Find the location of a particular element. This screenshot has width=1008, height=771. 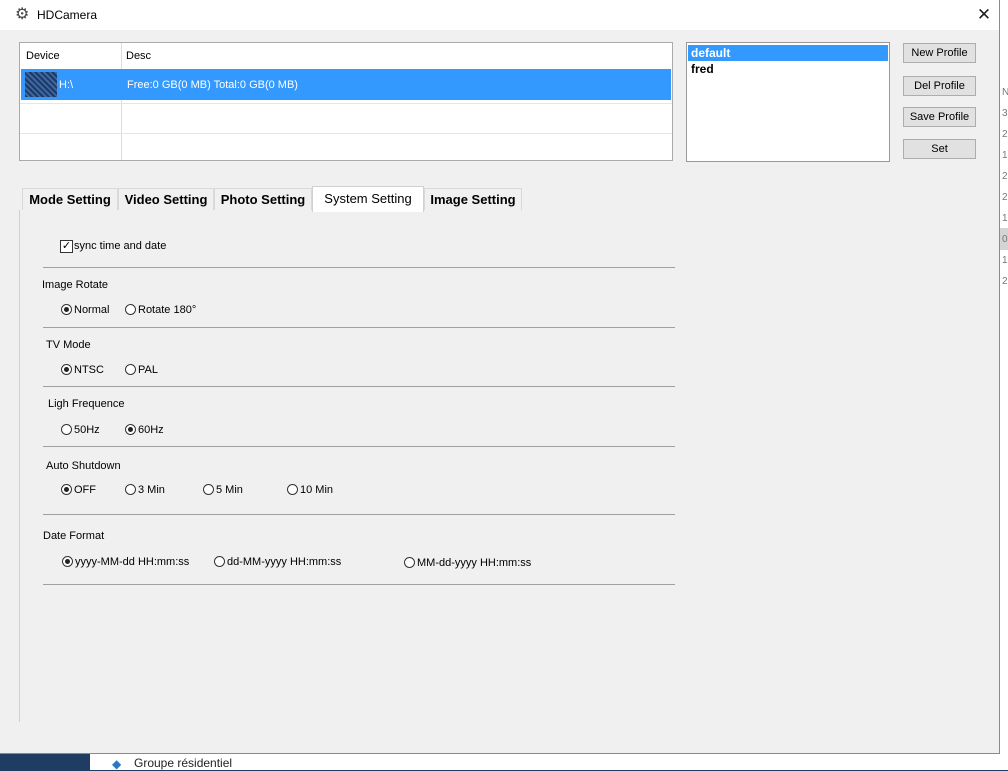

radio-mm-dd-yyyy: MM-dd-yyyy HH:mm:ss is located at coordinates (467, 563).